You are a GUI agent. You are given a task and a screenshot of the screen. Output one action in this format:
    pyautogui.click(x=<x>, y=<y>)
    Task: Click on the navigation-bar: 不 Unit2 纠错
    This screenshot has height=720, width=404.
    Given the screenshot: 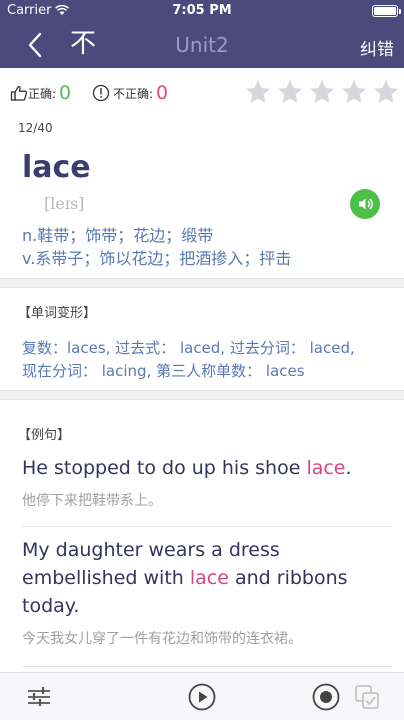 What is the action you would take?
    pyautogui.click(x=202, y=45)
    